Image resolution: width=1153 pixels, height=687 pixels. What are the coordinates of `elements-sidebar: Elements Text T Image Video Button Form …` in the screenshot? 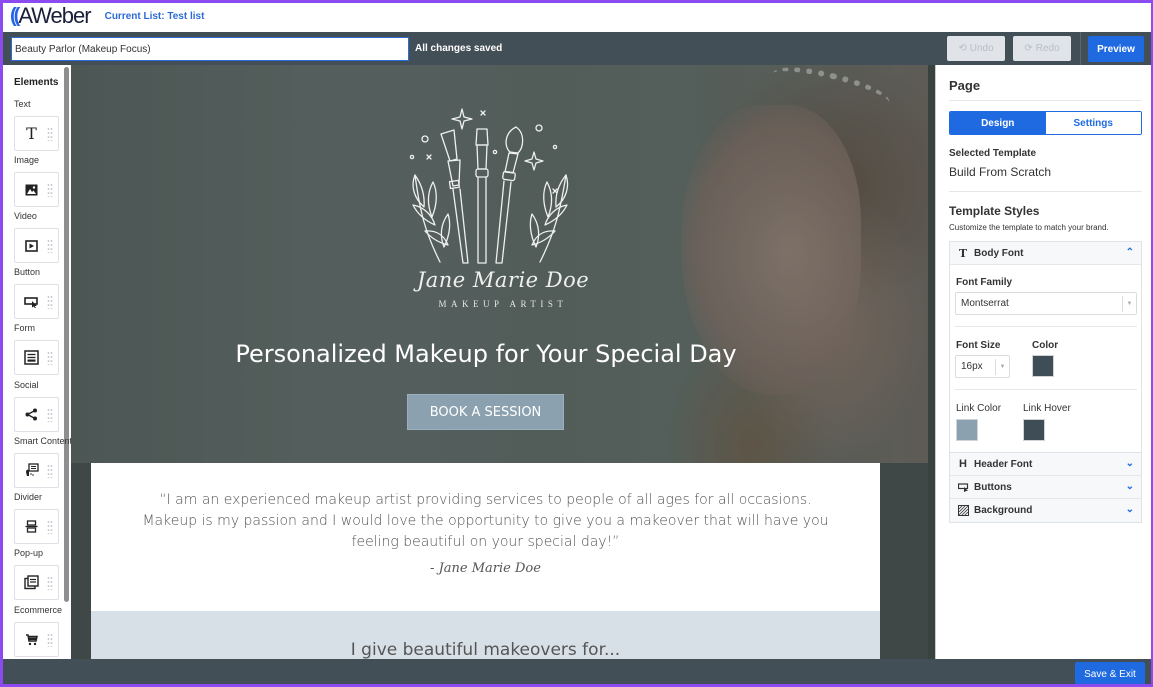 It's located at (35, 362).